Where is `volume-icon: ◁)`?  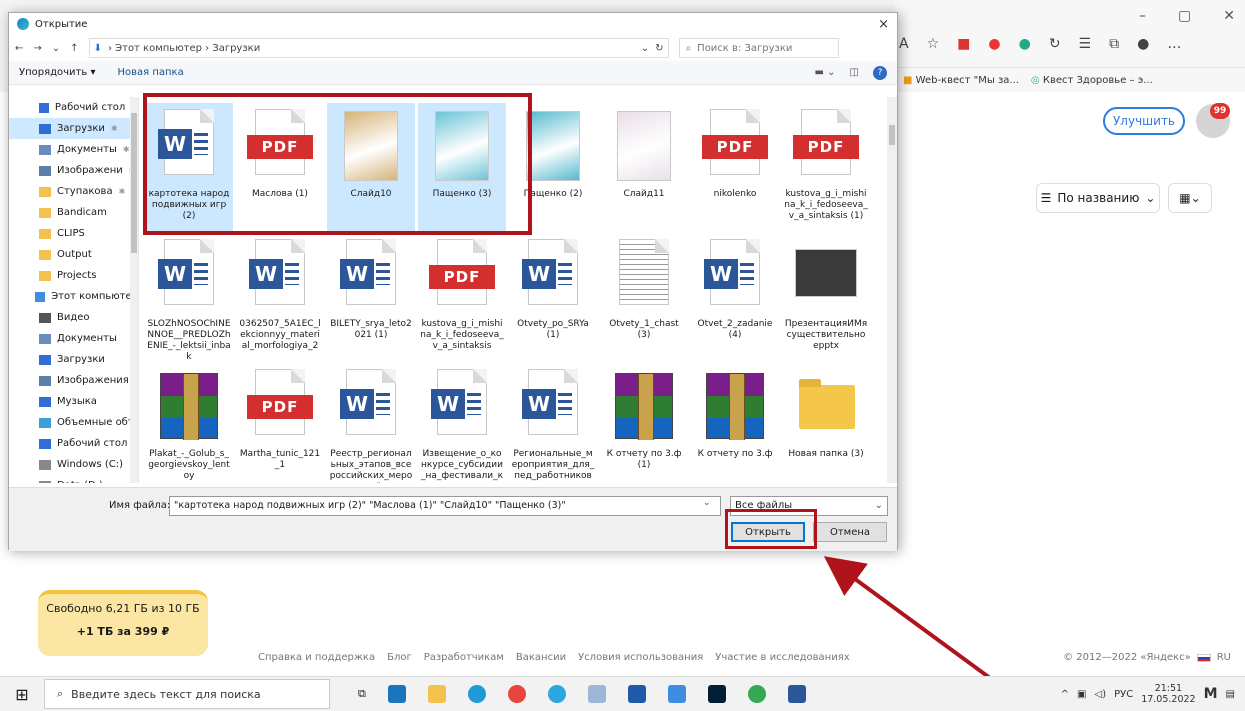
volume-icon: ◁) is located at coordinates (1101, 694).